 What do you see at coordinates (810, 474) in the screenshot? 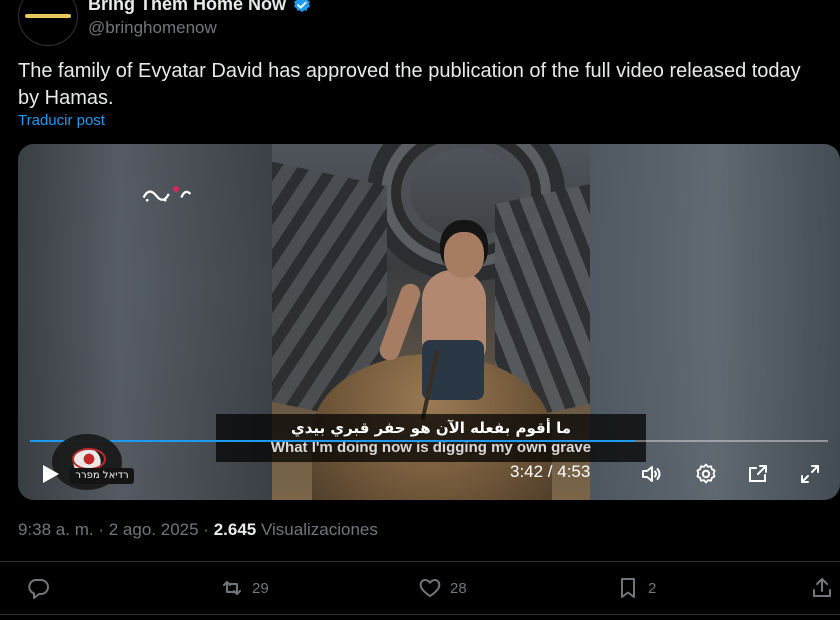
I see `fullscreen-icon` at bounding box center [810, 474].